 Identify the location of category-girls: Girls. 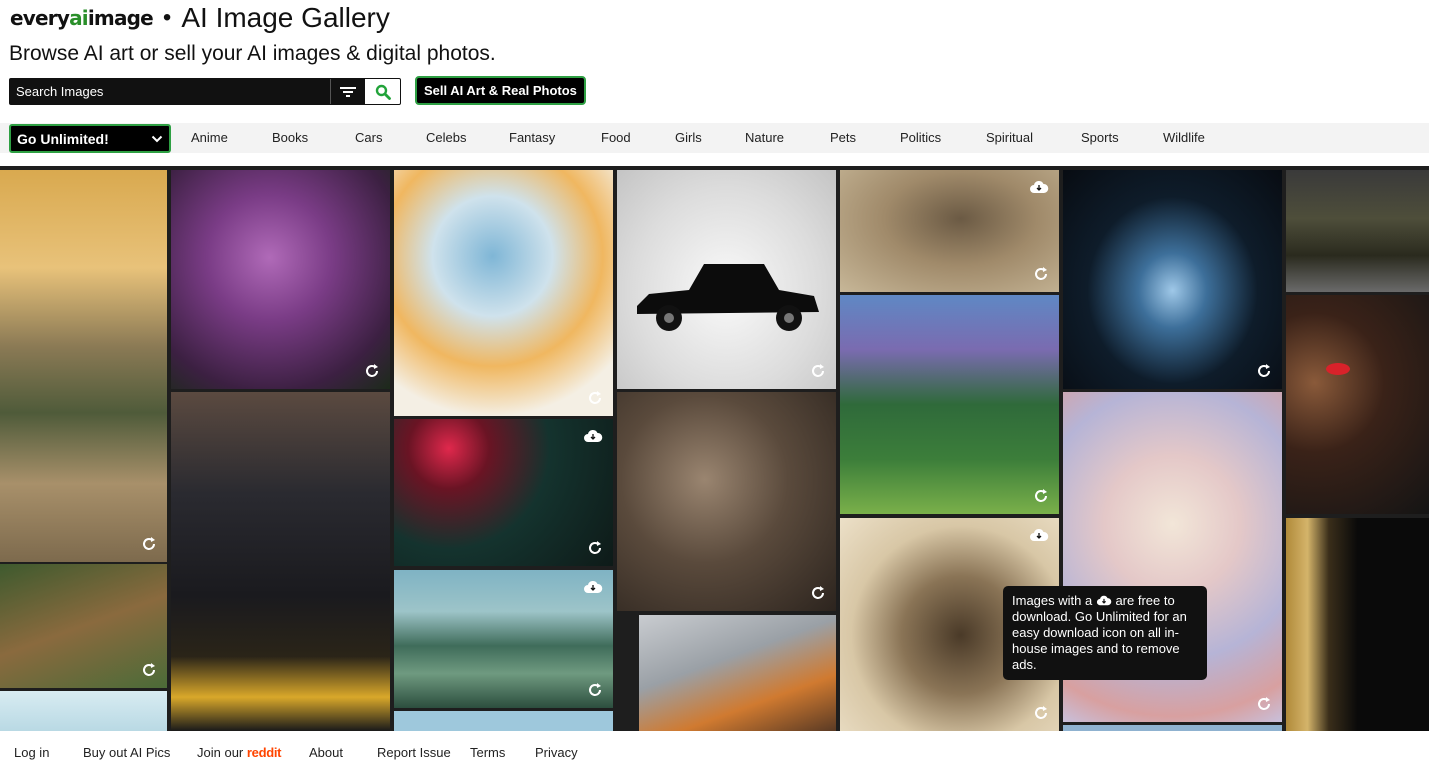
(688, 137).